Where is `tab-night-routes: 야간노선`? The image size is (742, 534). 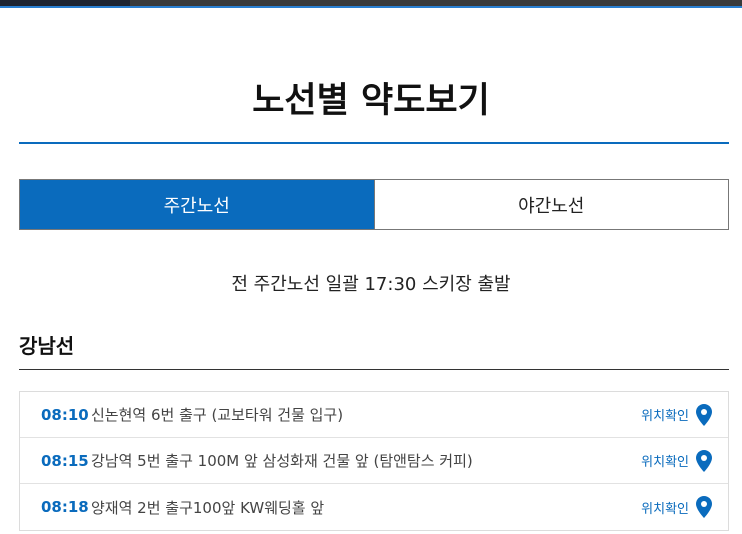
tab-night-routes: 야간노선 is located at coordinates (550, 204).